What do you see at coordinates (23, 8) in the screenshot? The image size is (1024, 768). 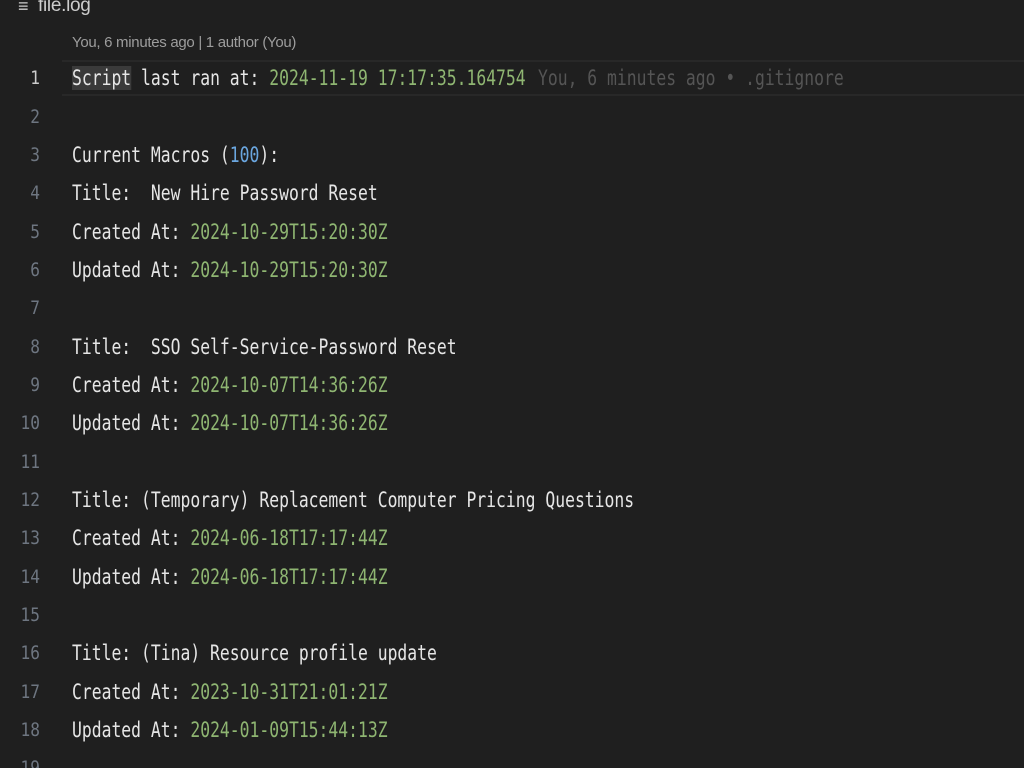 I see `file-lines-icon: ≡` at bounding box center [23, 8].